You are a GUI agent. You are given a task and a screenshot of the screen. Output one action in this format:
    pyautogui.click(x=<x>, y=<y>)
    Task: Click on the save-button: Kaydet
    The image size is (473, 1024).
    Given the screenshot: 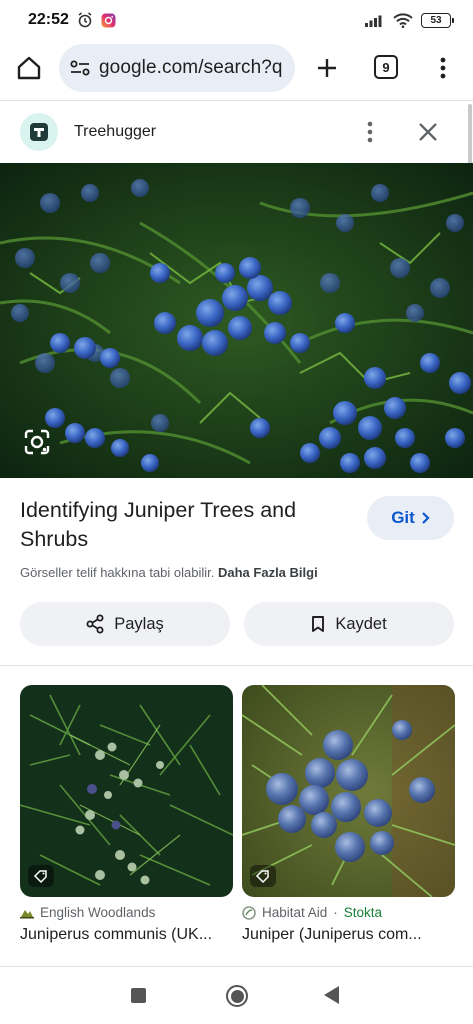 What is the action you would take?
    pyautogui.click(x=349, y=624)
    